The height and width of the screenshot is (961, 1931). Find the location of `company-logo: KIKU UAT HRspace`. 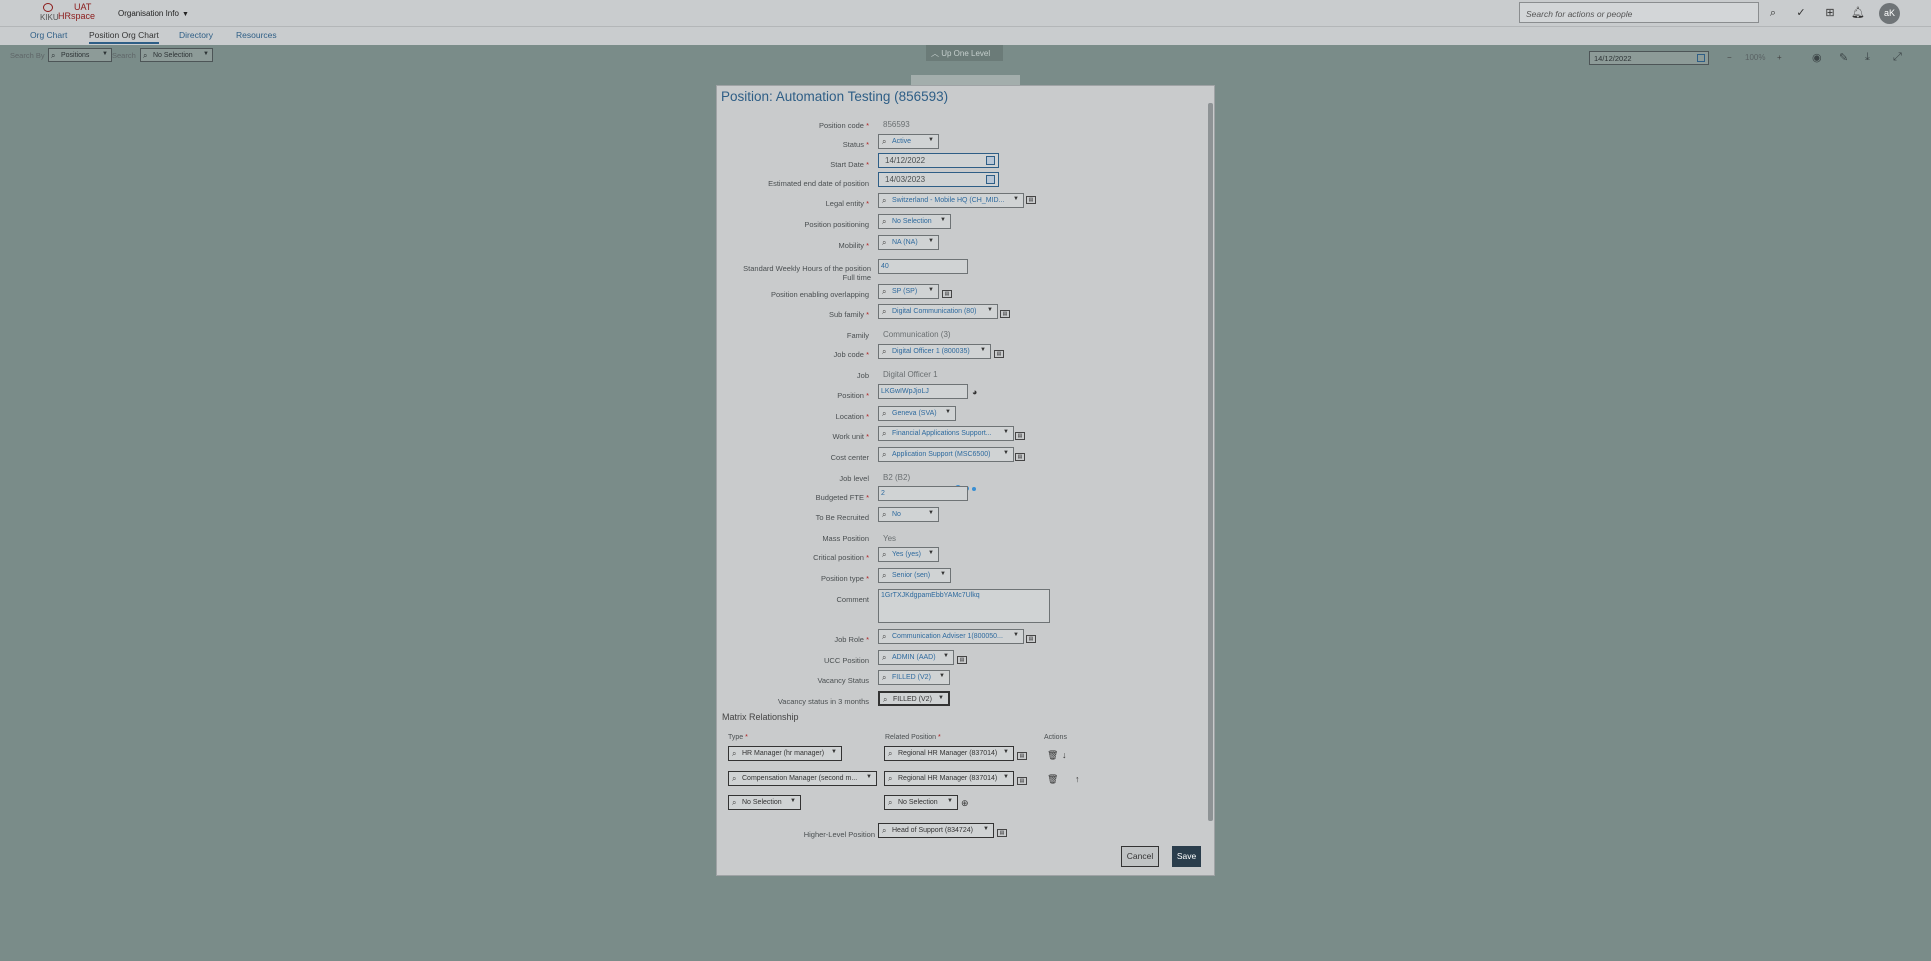

company-logo: KIKU UAT HRspace is located at coordinates (68, 12).